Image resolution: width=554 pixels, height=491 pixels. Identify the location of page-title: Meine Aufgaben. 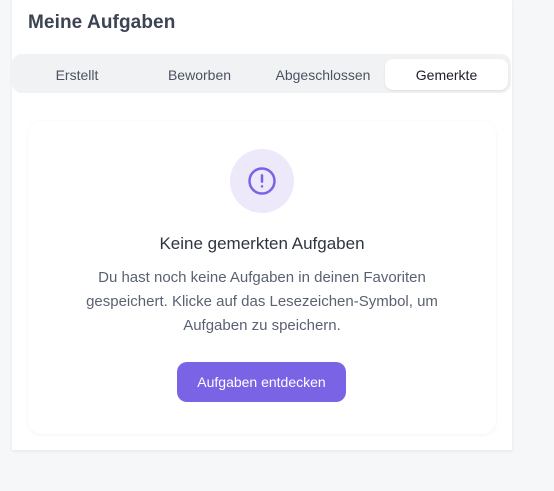
(102, 22).